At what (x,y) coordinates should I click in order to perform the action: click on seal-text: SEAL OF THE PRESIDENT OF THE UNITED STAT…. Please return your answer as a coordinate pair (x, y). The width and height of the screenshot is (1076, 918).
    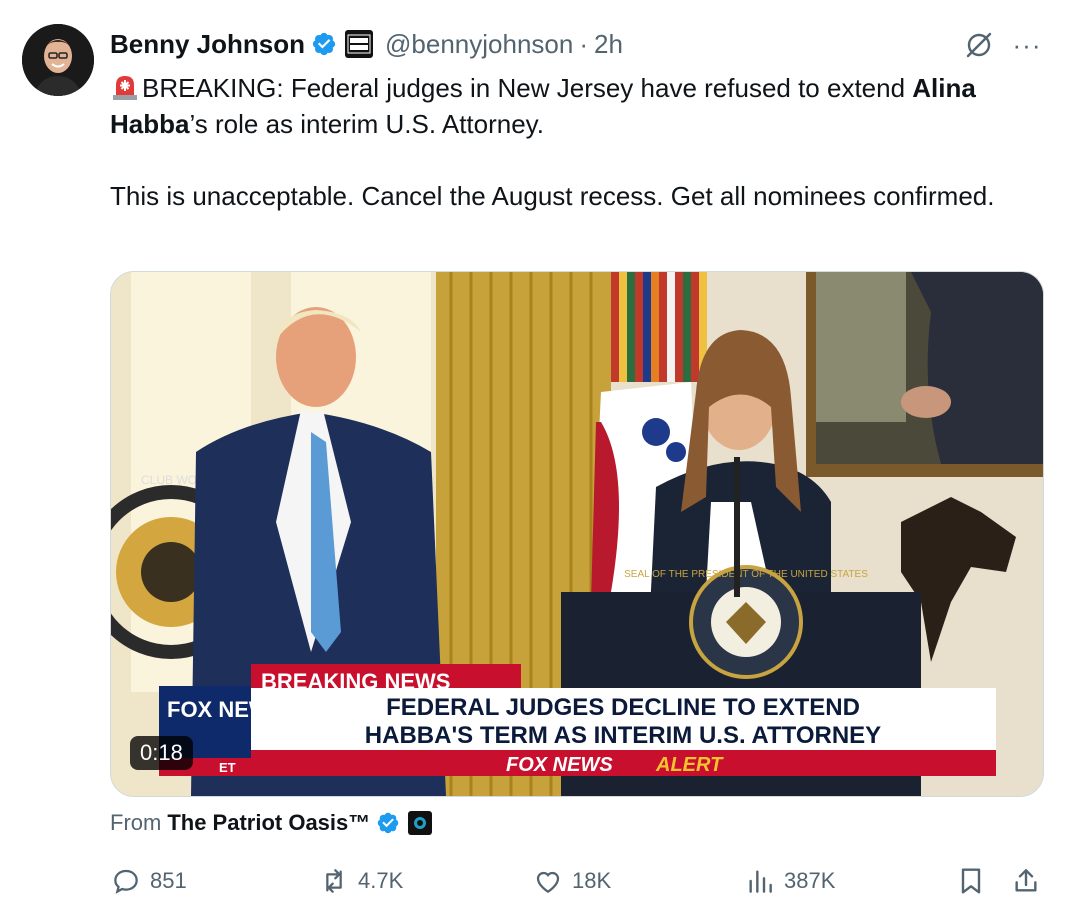
    Looking at the image, I should click on (746, 574).